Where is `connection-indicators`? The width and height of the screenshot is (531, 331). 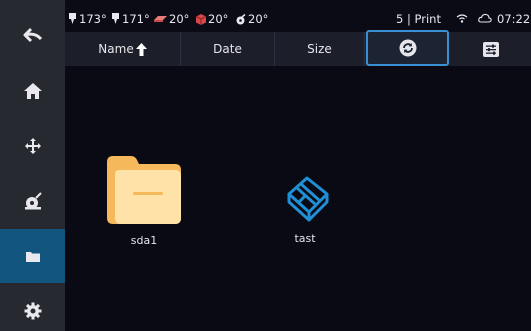
connection-indicators is located at coordinates (474, 18).